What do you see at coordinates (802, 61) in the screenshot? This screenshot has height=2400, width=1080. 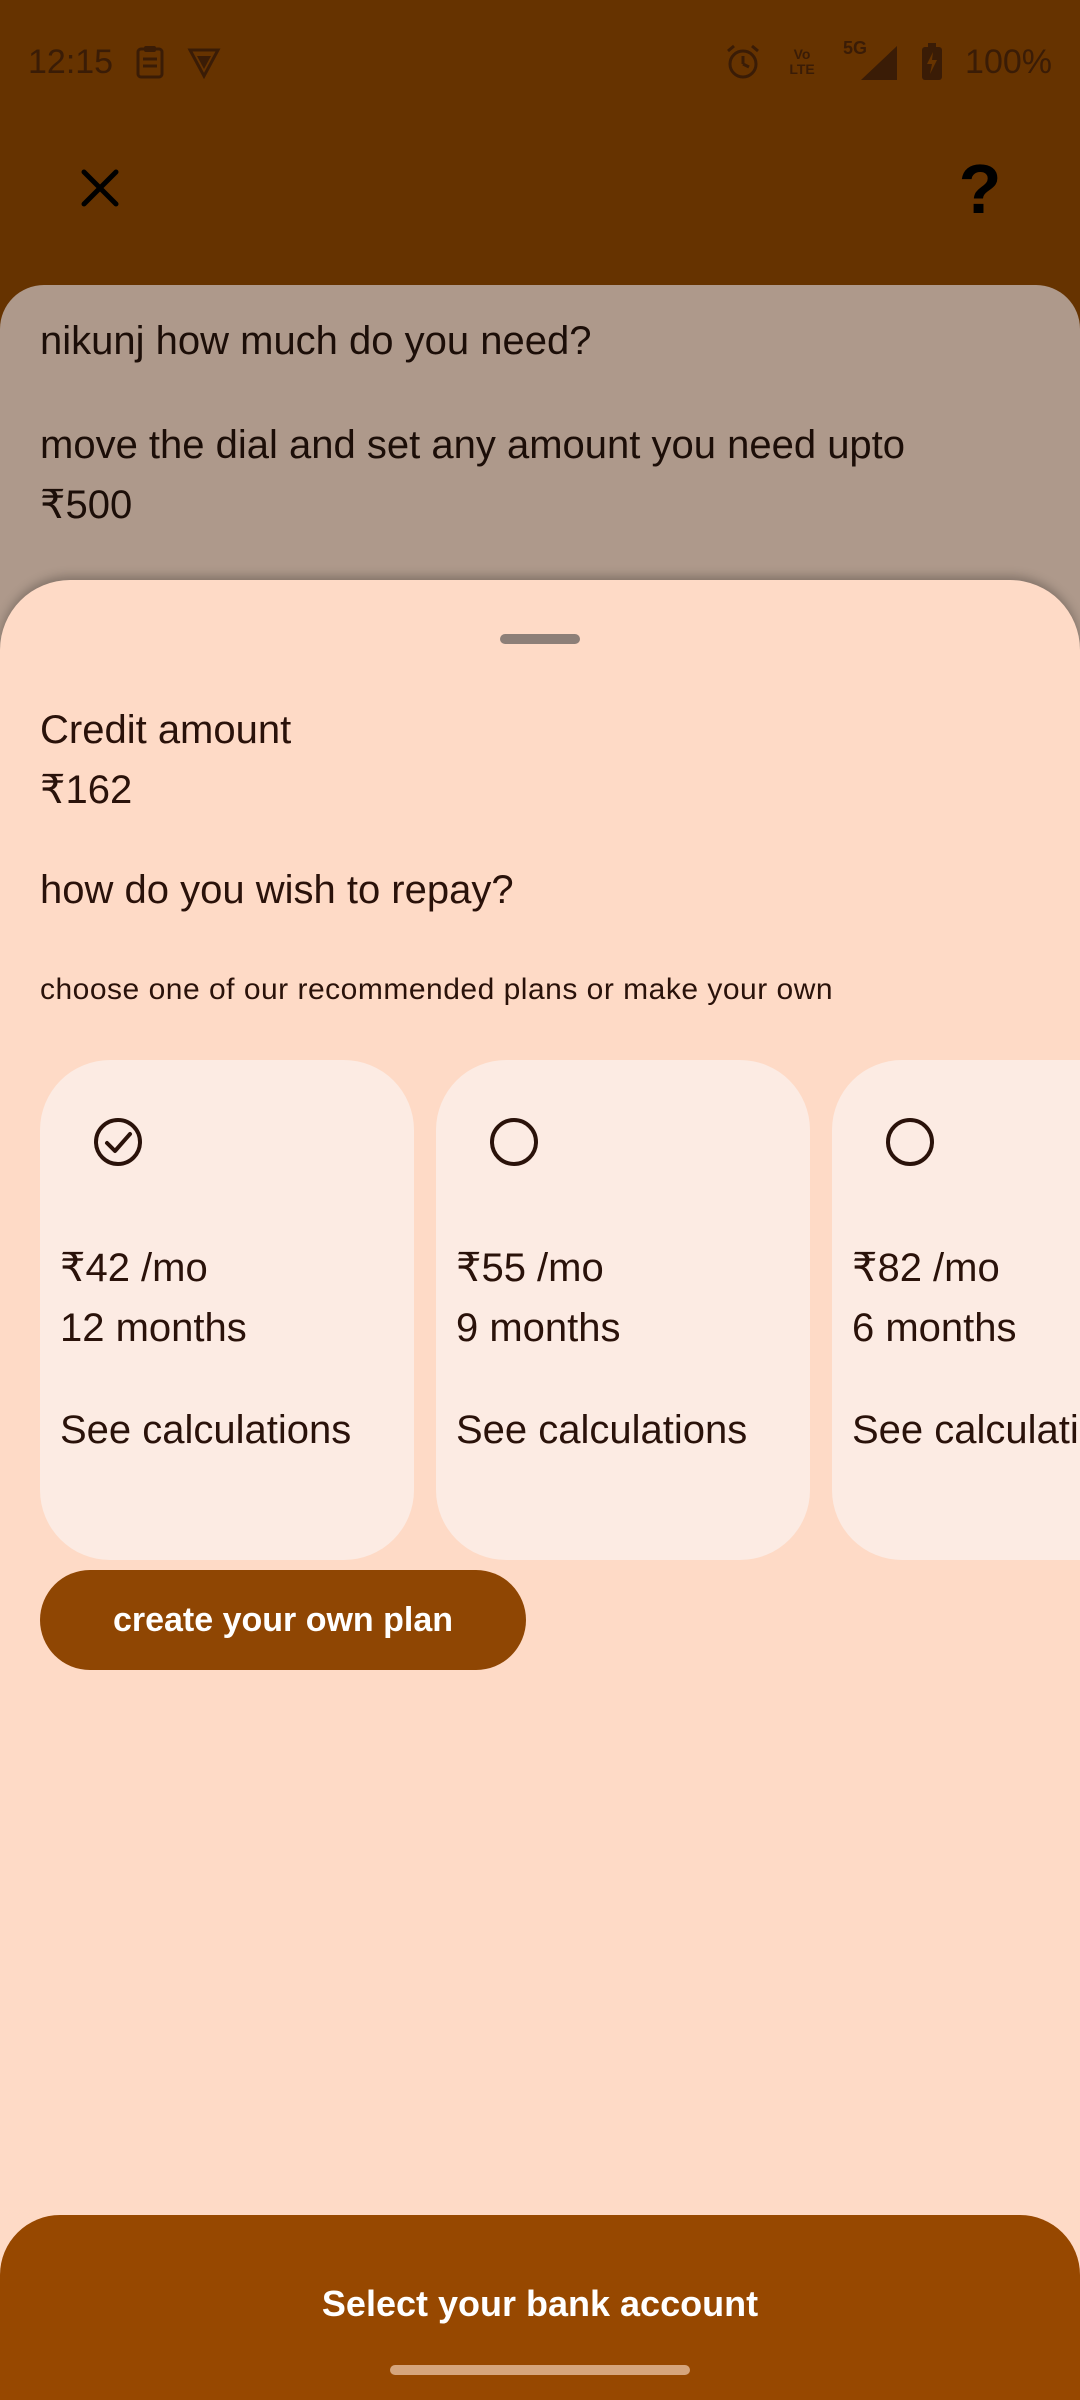 I see `volte-icon: Vo LTE` at bounding box center [802, 61].